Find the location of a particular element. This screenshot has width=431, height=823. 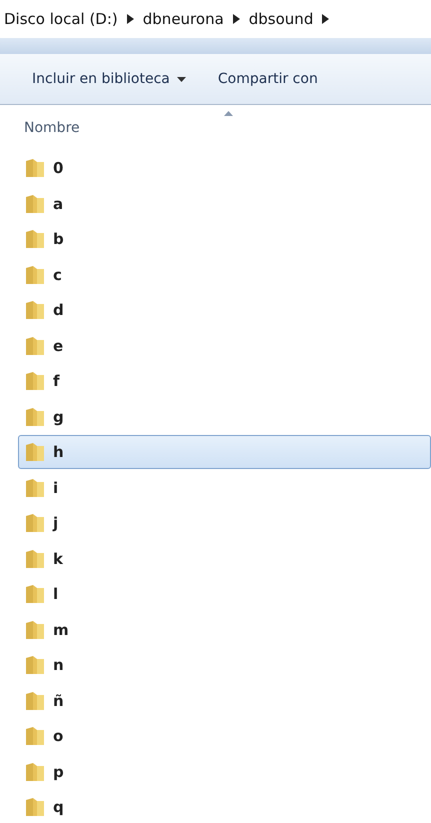

folder-item: l is located at coordinates (224, 594).